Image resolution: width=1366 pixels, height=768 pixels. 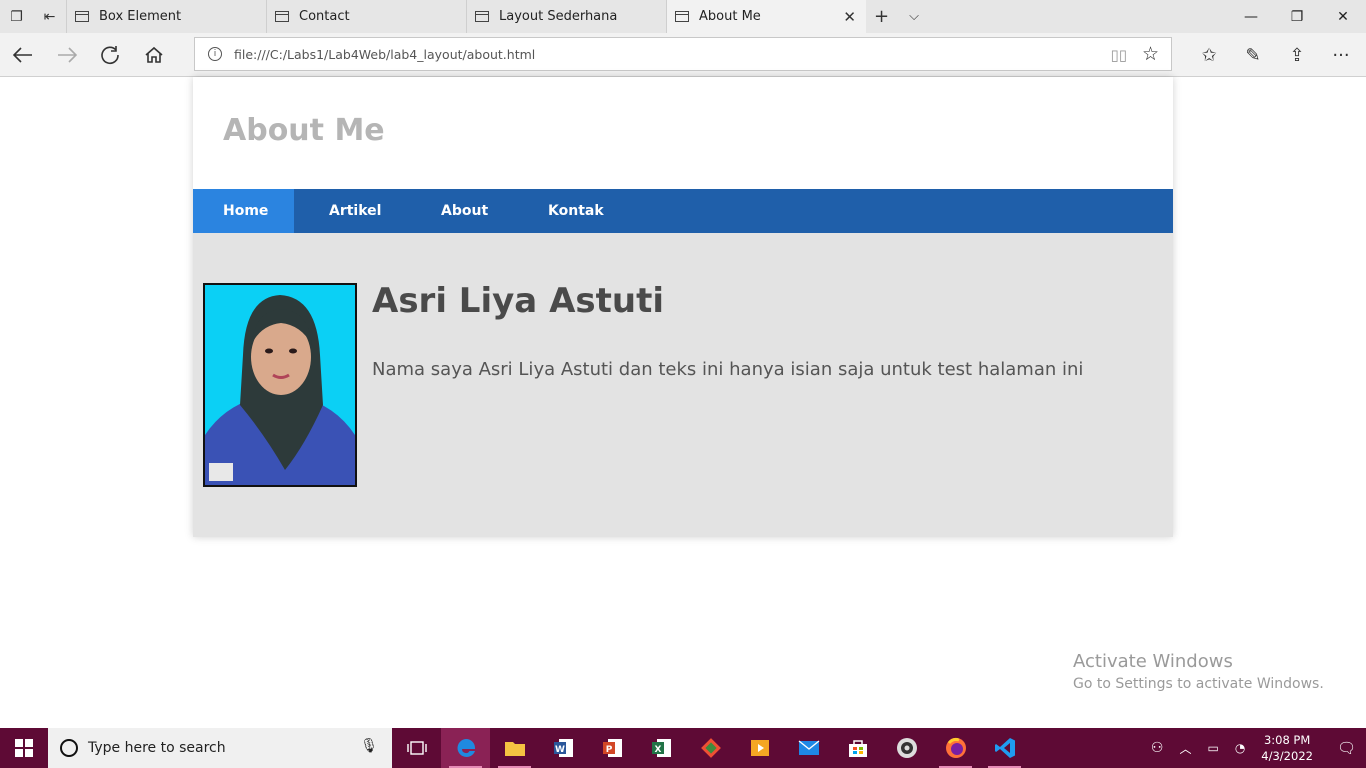 What do you see at coordinates (759, 748) in the screenshot?
I see `media-player-icon` at bounding box center [759, 748].